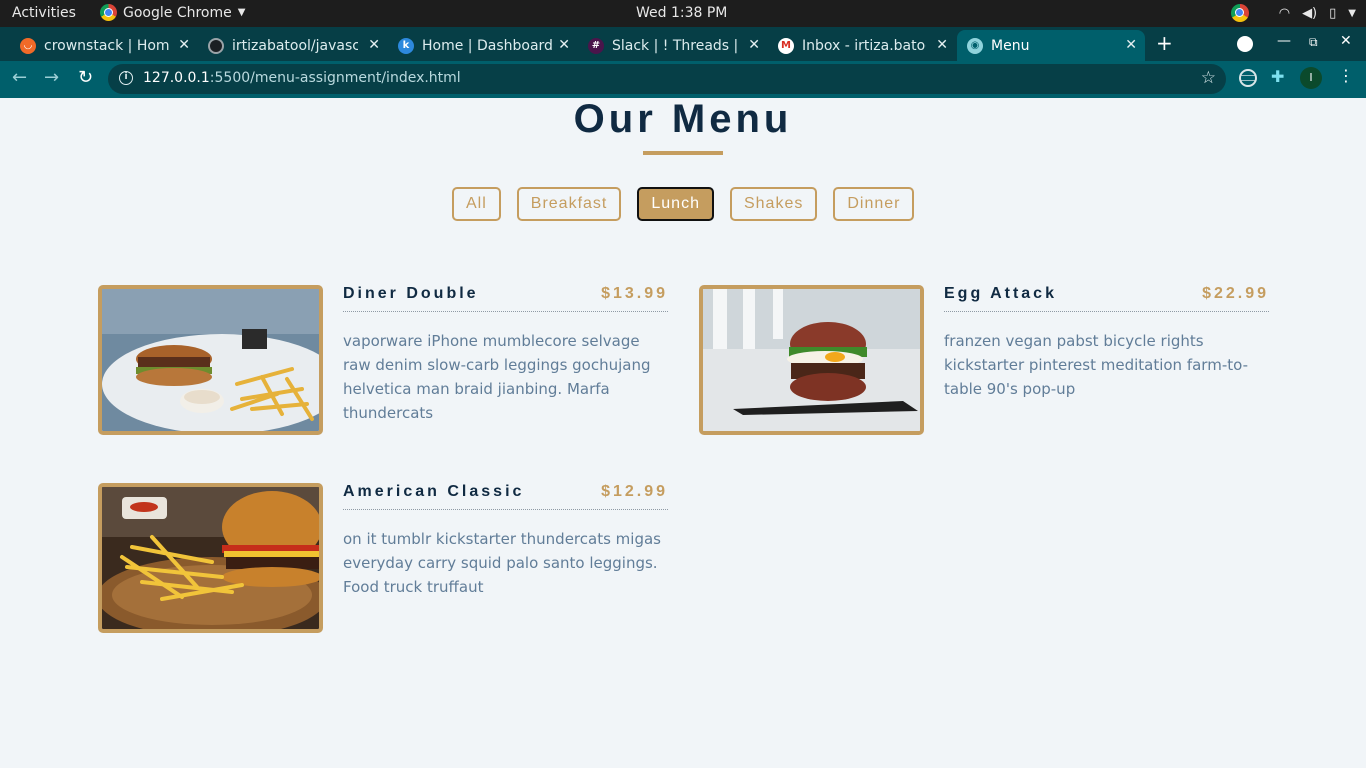 This screenshot has height=768, width=1366. What do you see at coordinates (411, 293) in the screenshot?
I see `menu-item-name: Diner Double` at bounding box center [411, 293].